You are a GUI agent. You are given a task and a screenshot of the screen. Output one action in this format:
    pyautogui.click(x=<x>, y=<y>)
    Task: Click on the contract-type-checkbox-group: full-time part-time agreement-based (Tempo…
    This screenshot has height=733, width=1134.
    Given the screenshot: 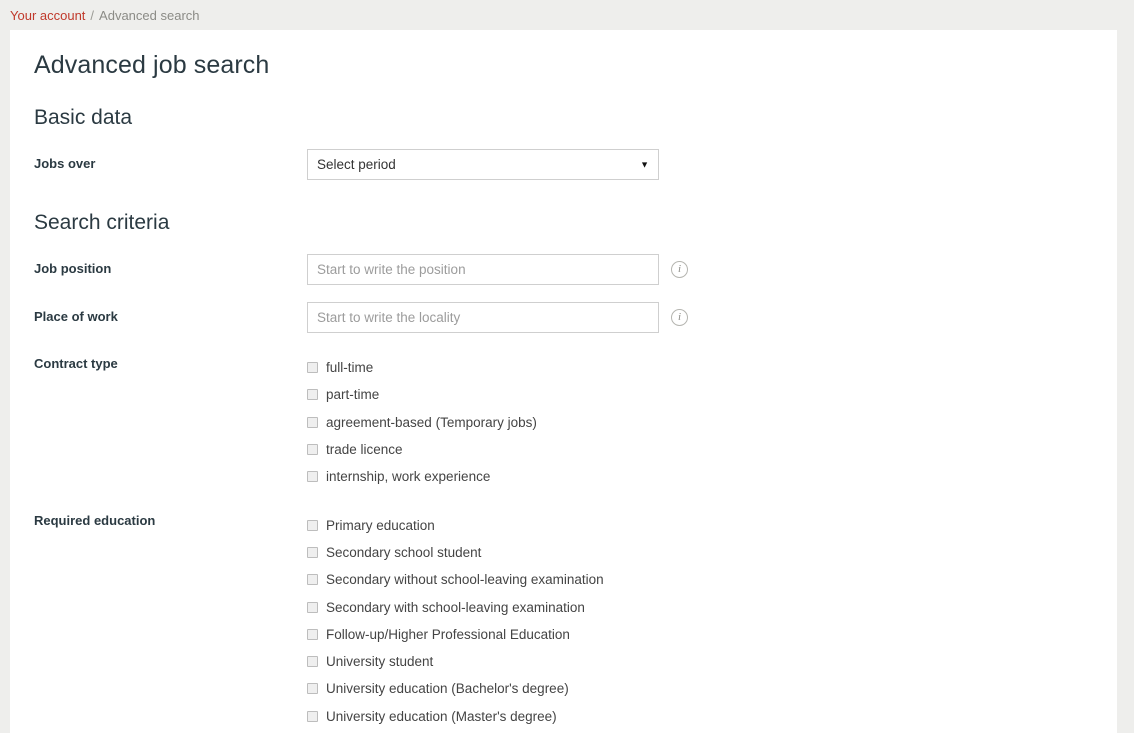 What is the action you would take?
    pyautogui.click(x=422, y=422)
    